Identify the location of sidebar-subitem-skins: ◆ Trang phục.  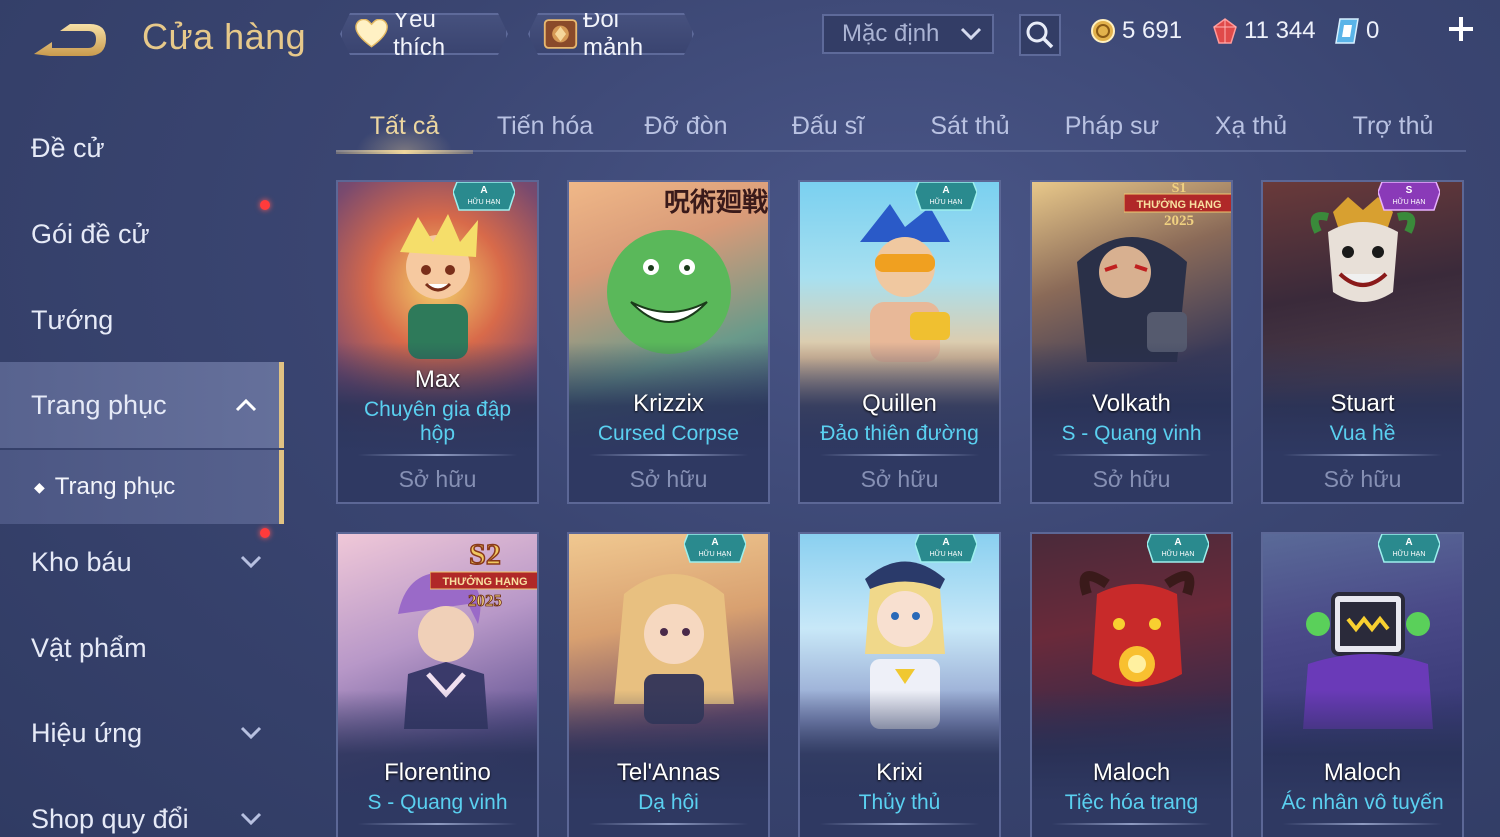
(142, 487).